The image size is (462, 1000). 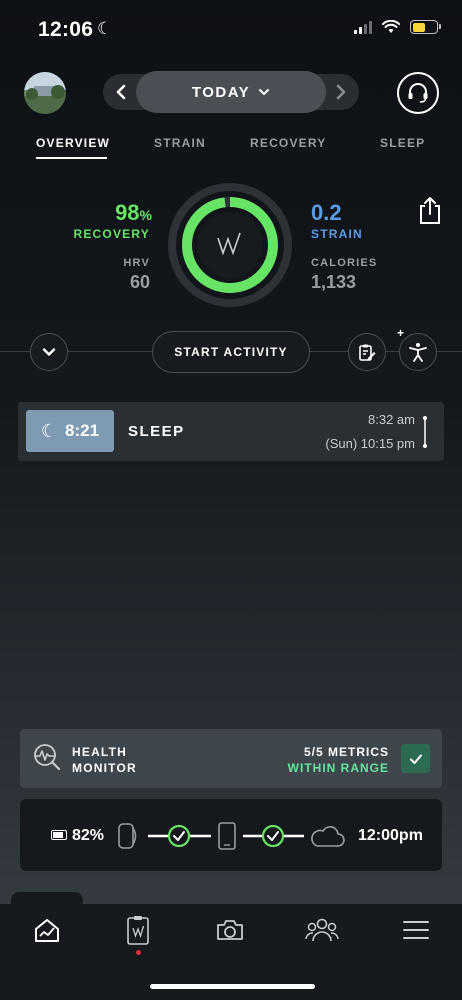 I want to click on chevron-right-icon, so click(x=341, y=92).